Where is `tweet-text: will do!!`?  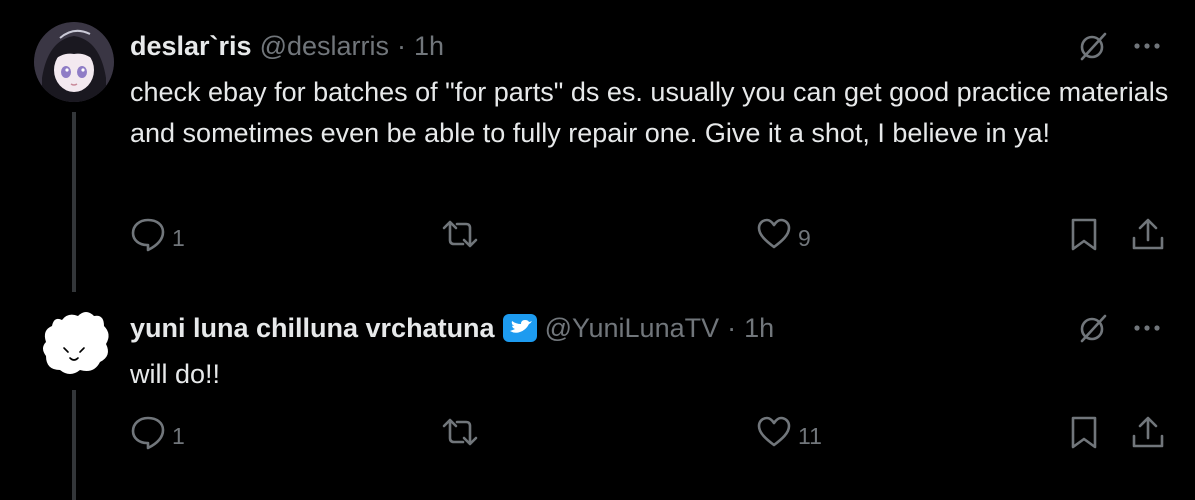
tweet-text: will do!! is located at coordinates (175, 374).